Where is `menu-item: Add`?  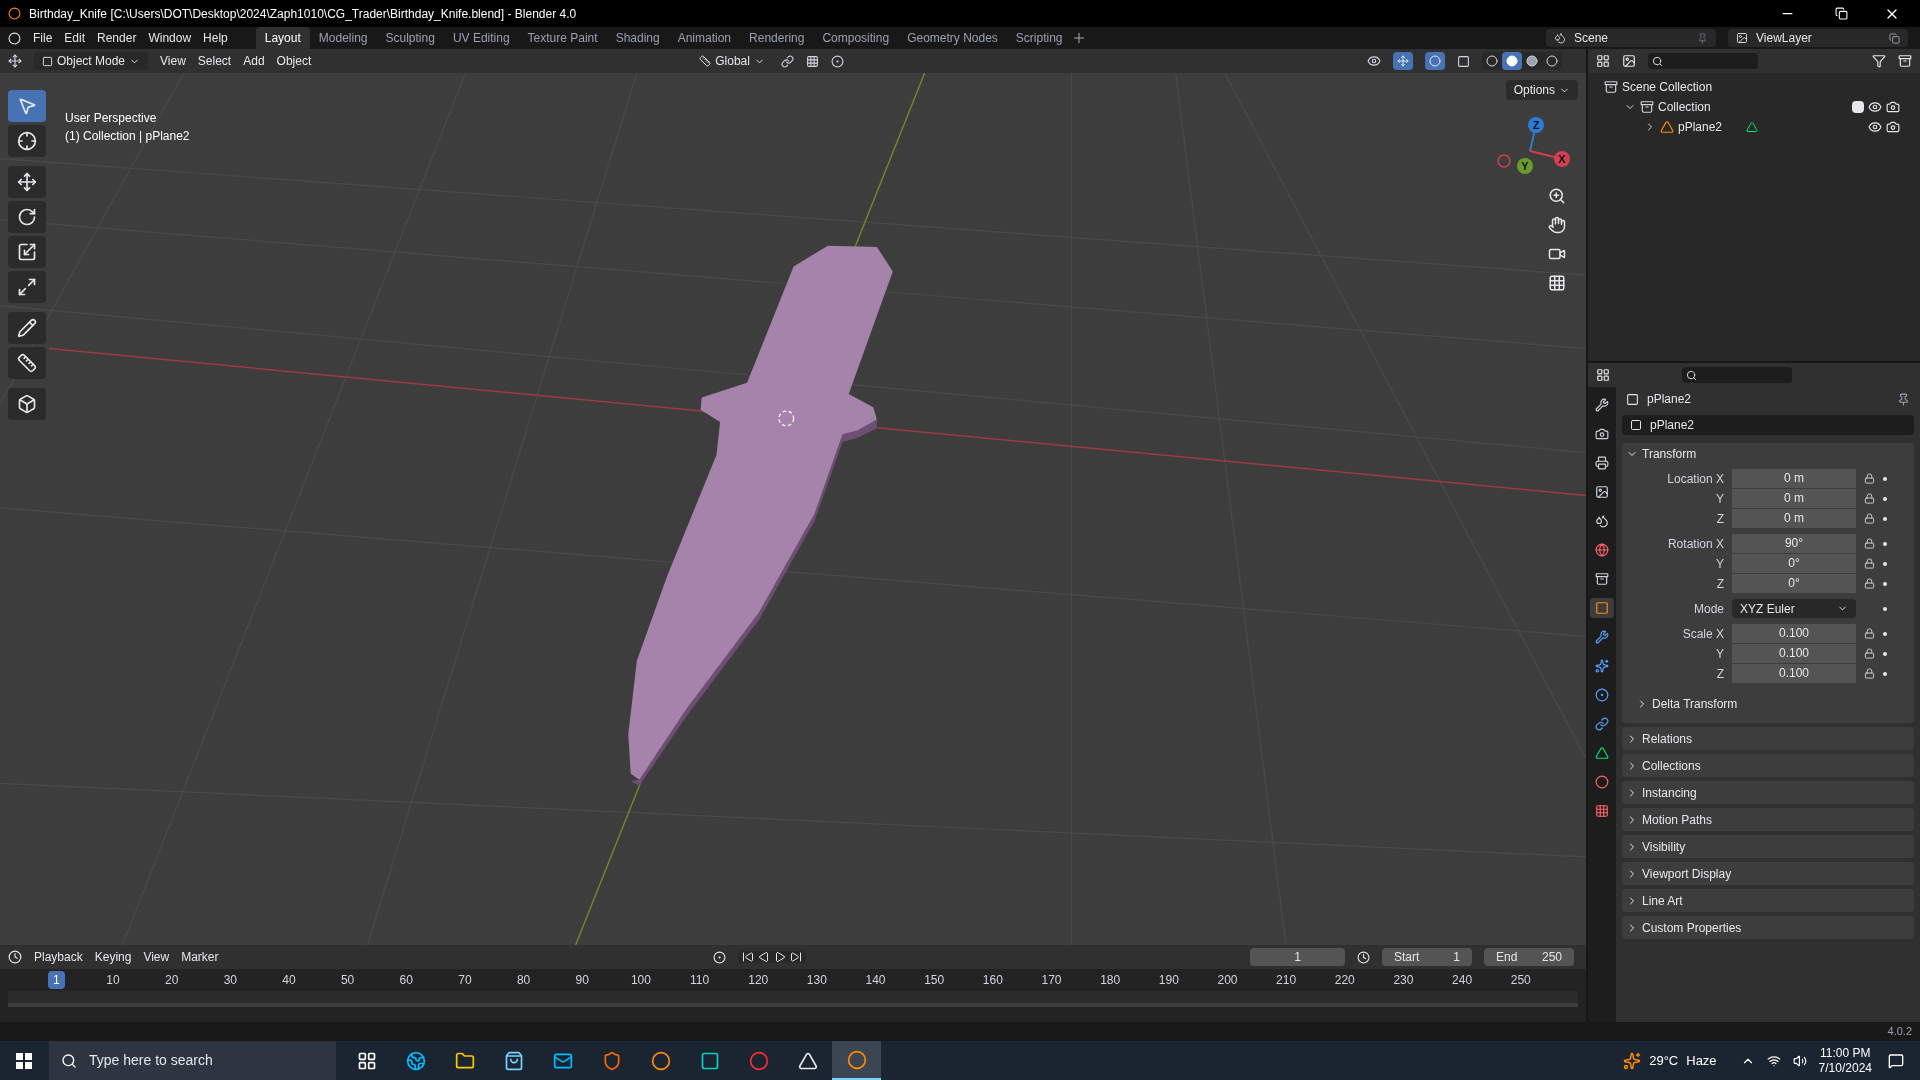 menu-item: Add is located at coordinates (254, 61).